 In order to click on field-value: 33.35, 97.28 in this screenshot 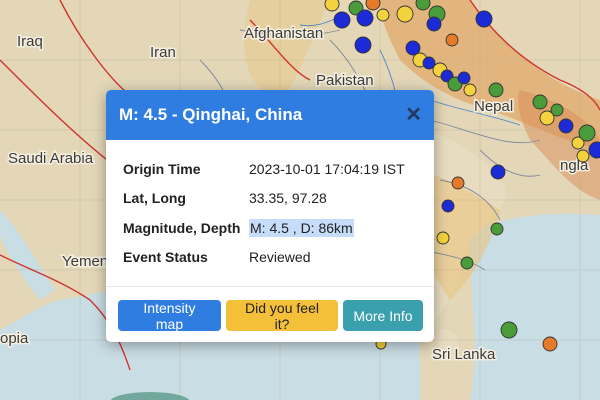, I will do `click(288, 198)`.